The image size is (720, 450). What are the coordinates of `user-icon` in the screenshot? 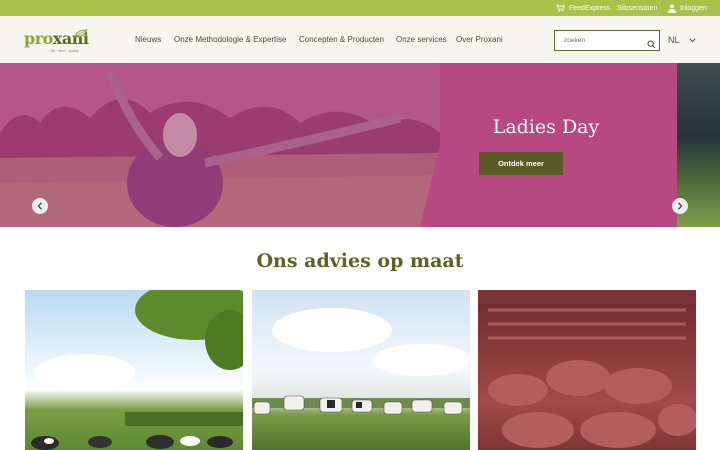 It's located at (672, 8).